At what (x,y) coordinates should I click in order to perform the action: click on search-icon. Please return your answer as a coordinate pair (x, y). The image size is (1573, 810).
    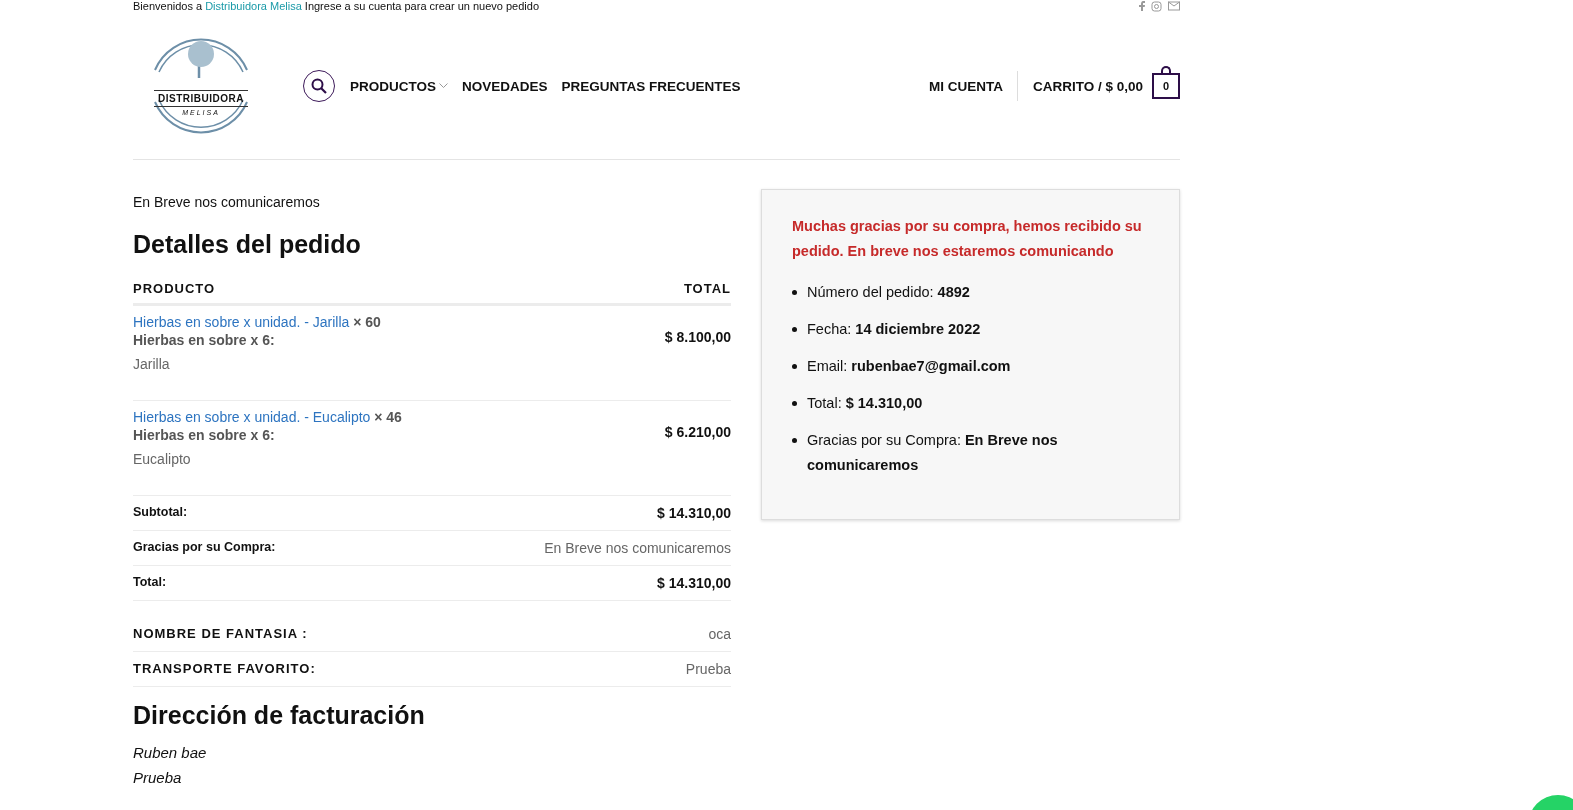
    Looking at the image, I should click on (319, 86).